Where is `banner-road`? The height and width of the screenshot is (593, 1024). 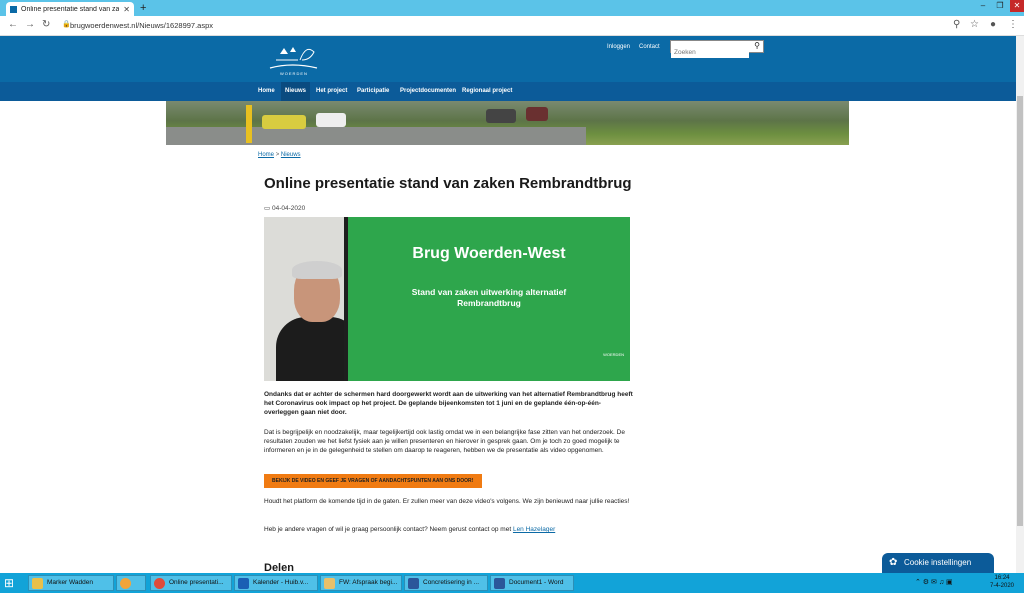
banner-road is located at coordinates (376, 136).